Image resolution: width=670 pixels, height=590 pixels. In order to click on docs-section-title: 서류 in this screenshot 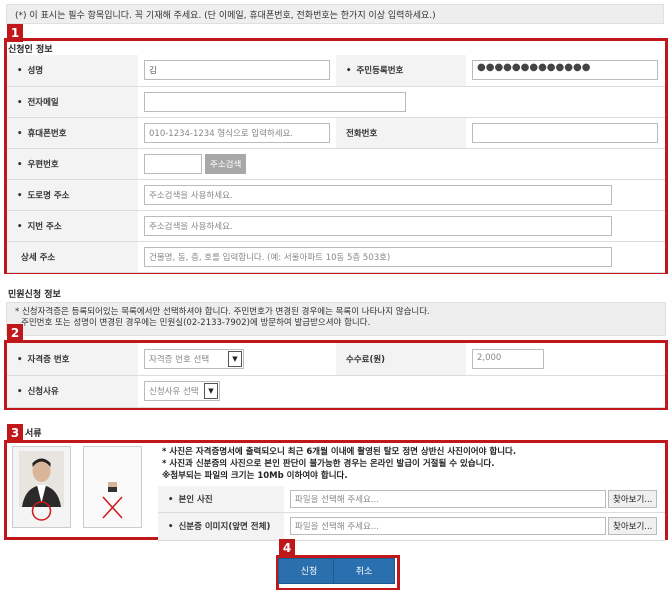, I will do `click(33, 434)`.